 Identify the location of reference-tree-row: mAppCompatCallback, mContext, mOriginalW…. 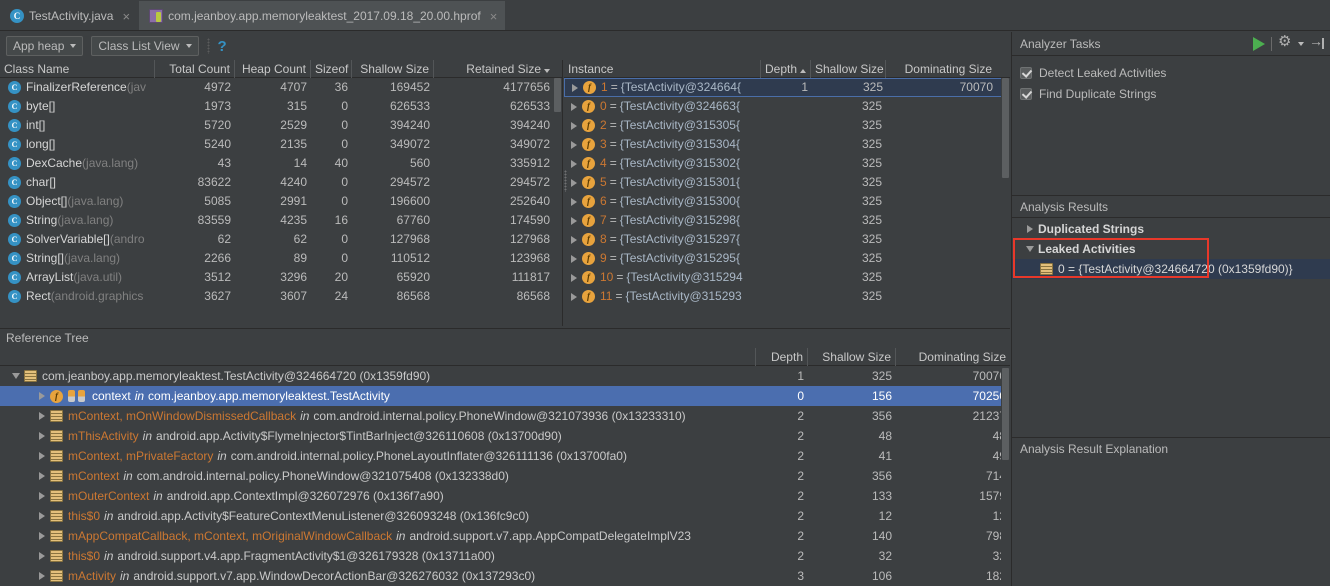
(505, 536).